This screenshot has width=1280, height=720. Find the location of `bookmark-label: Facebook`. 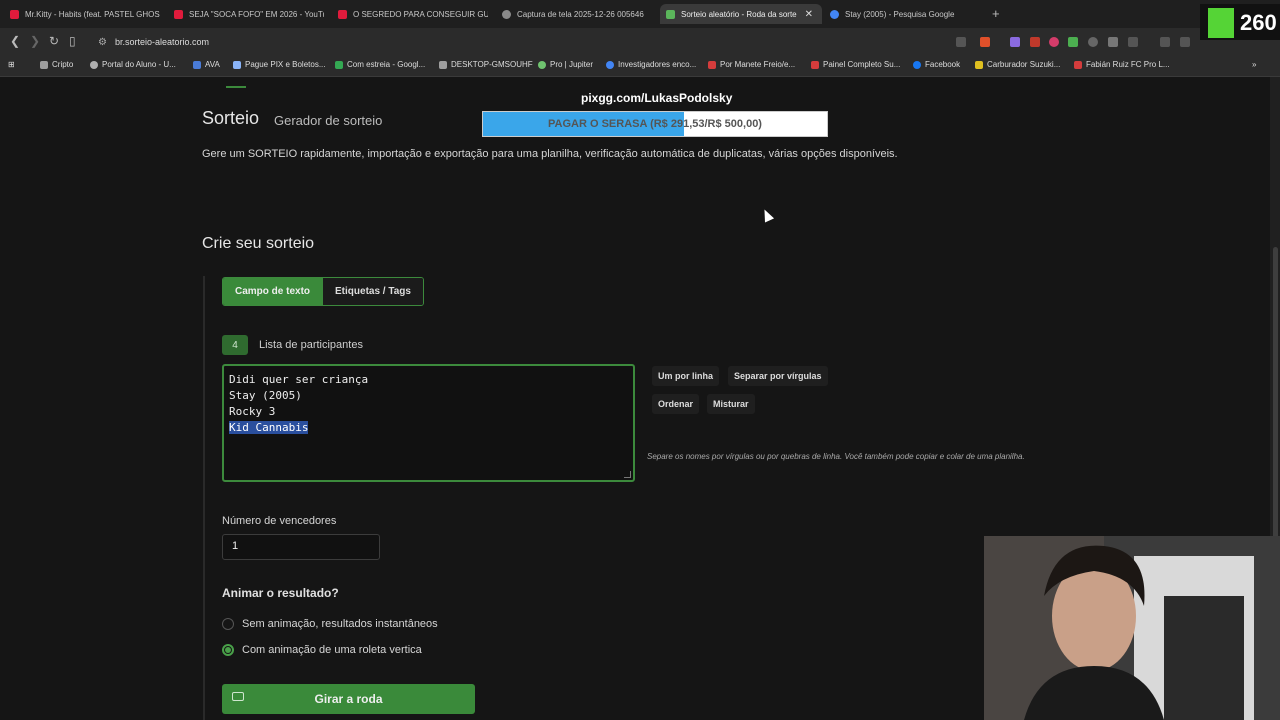

bookmark-label: Facebook is located at coordinates (943, 64).